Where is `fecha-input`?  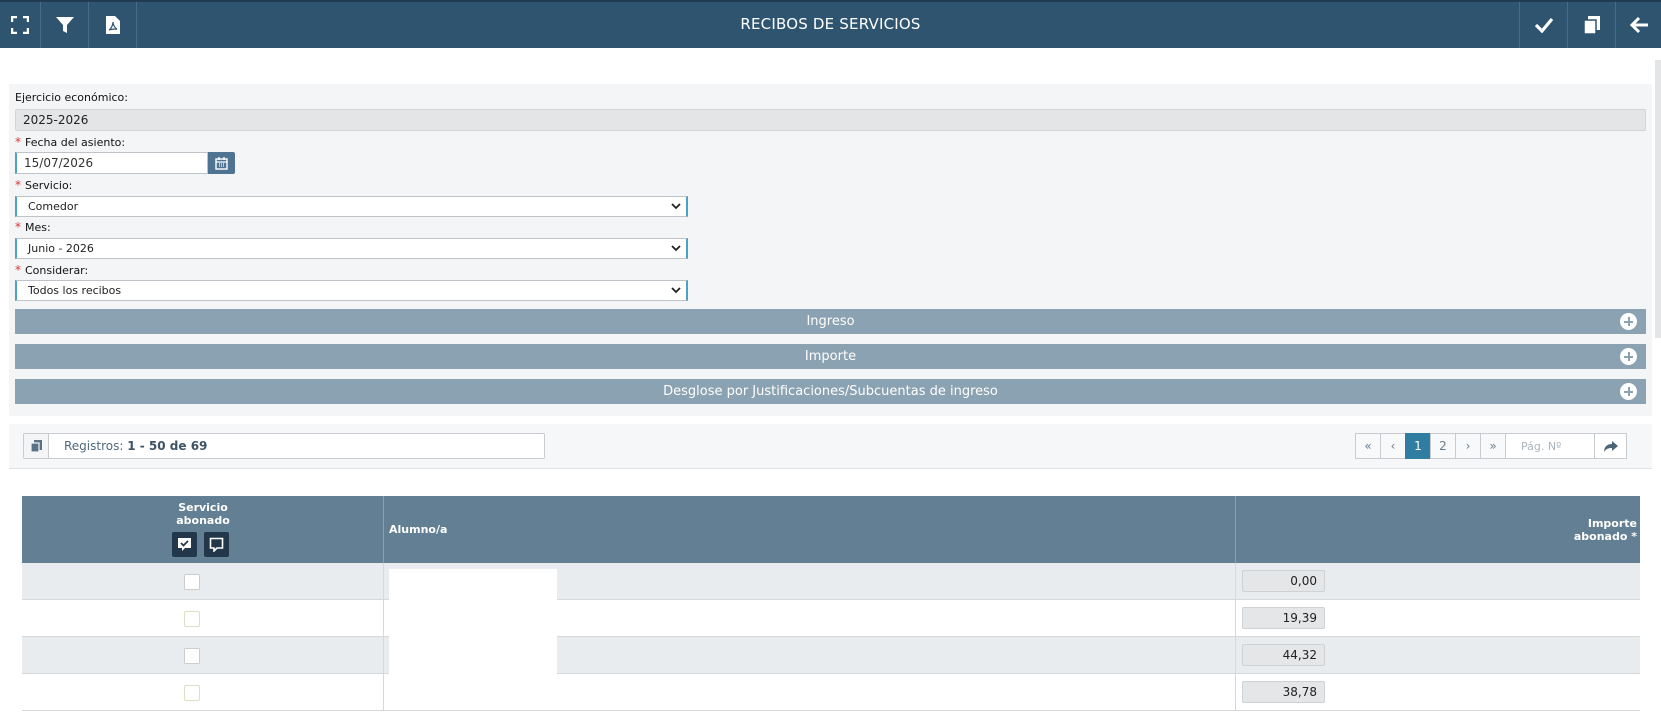 fecha-input is located at coordinates (111, 163).